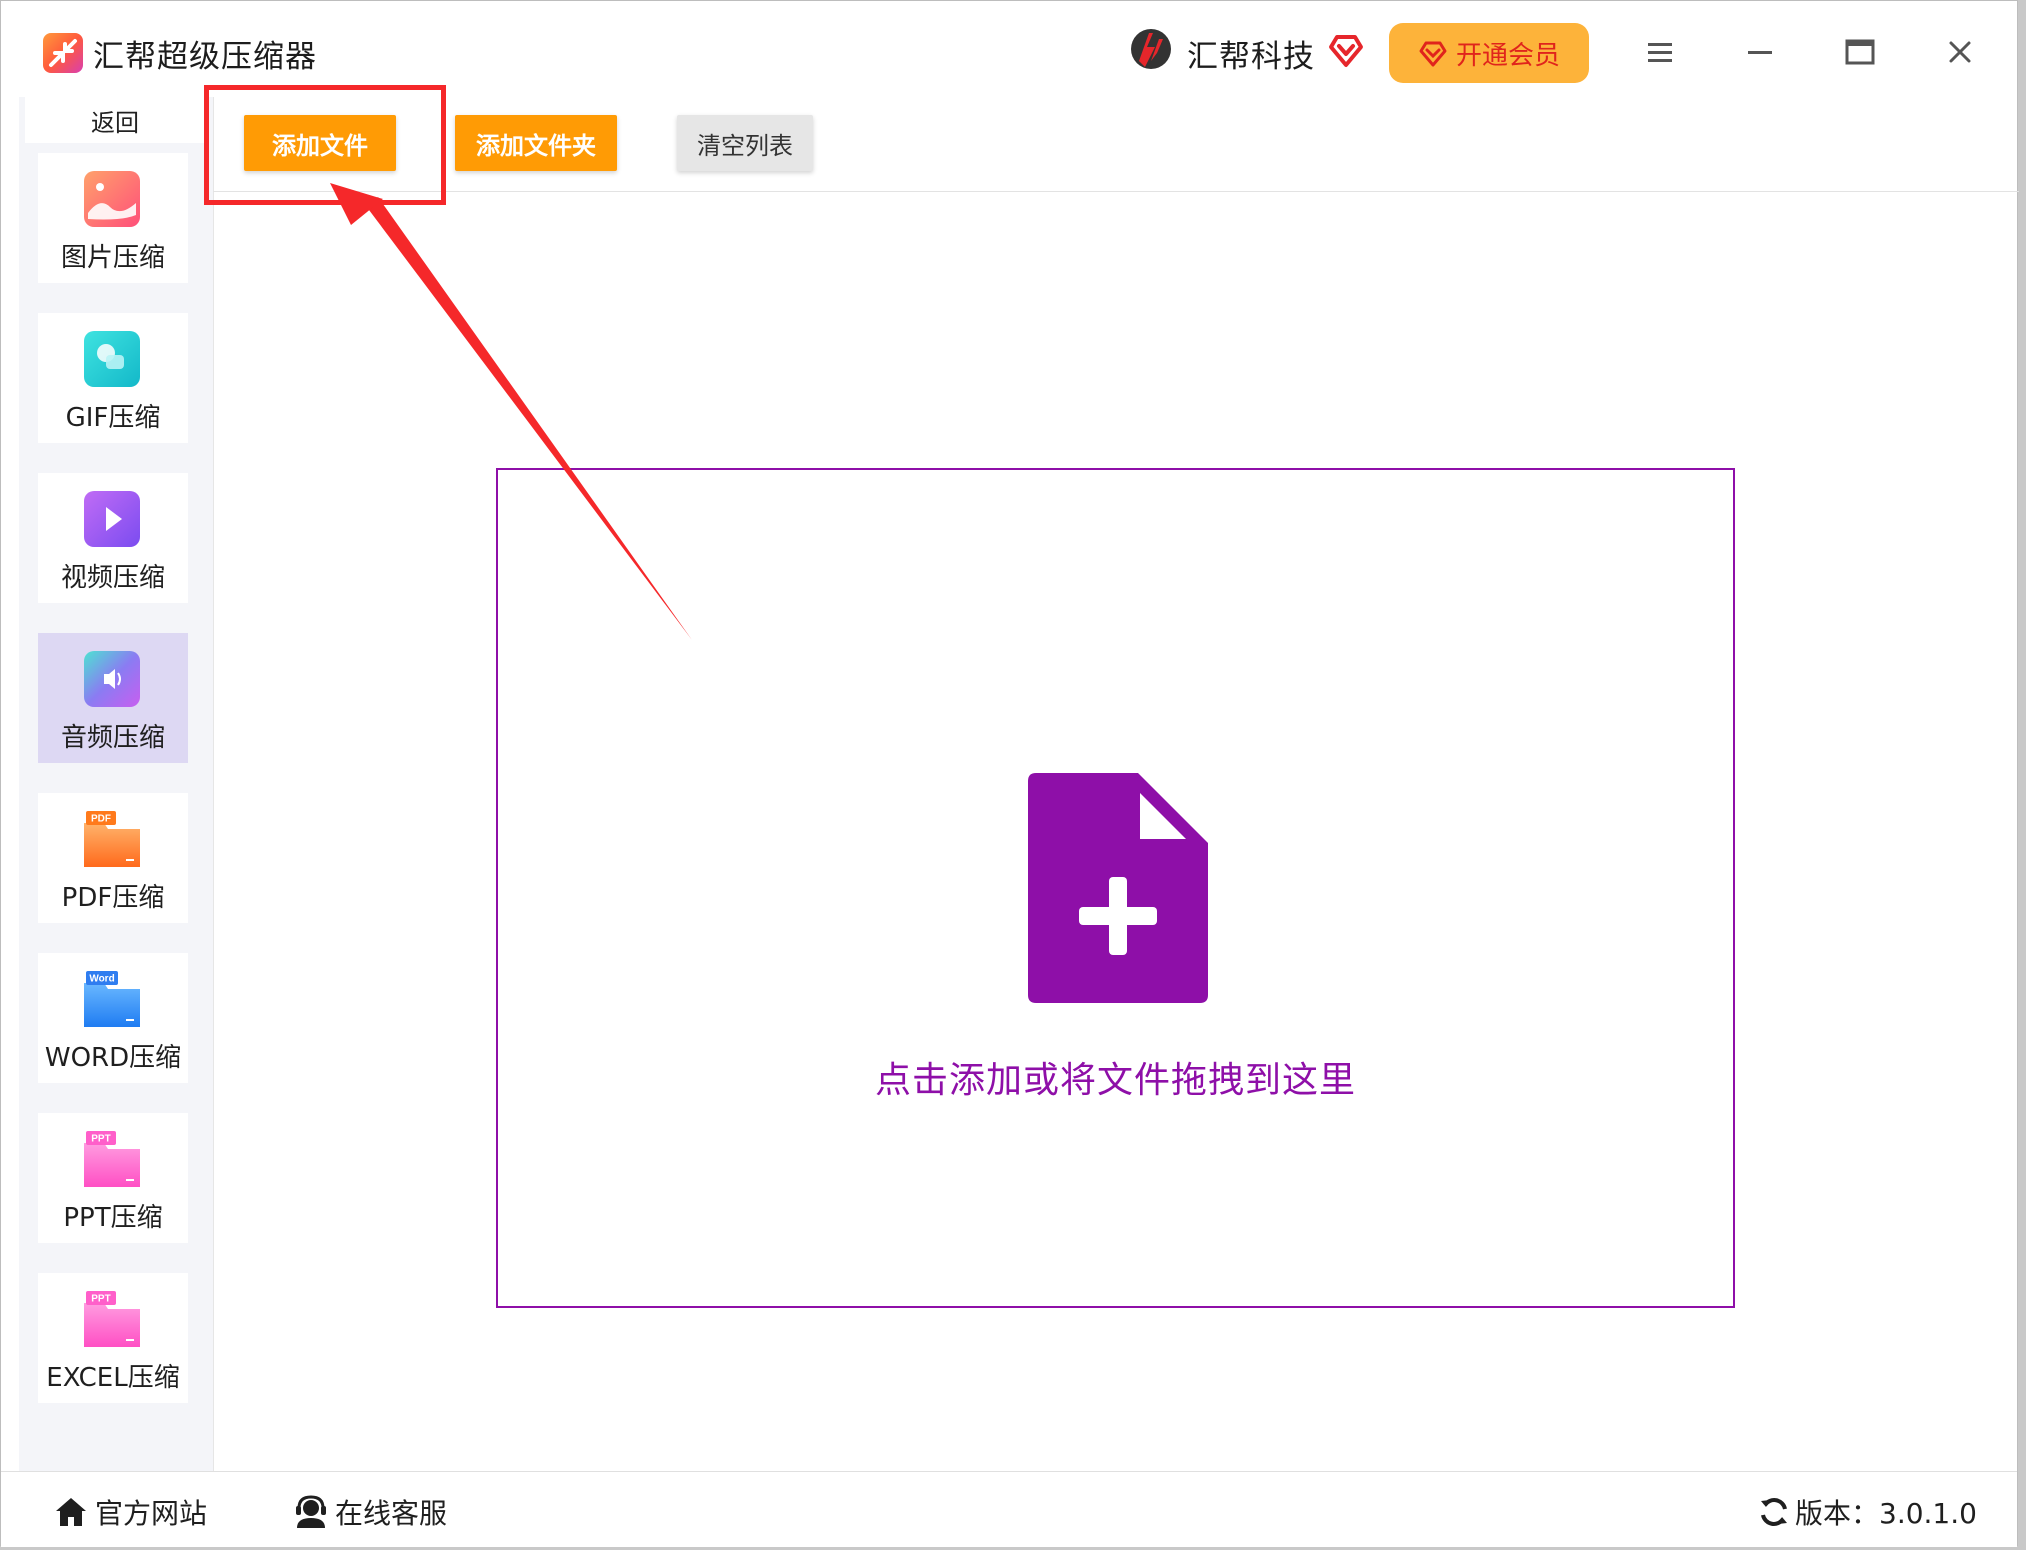 This screenshot has height=1550, width=2026. What do you see at coordinates (112, 1319) in the screenshot?
I see `excel-folder-icon: PPT` at bounding box center [112, 1319].